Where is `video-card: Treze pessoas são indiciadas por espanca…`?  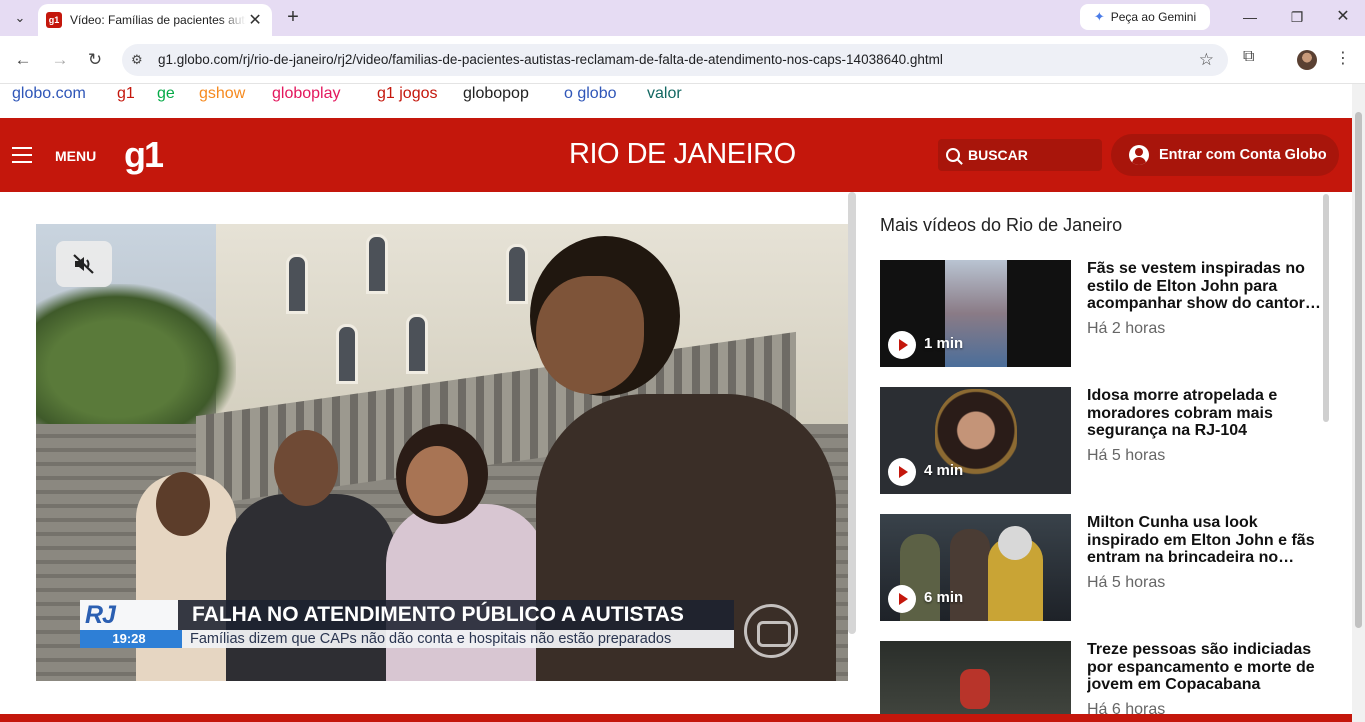 video-card: Treze pessoas são indiciadas por espanca… is located at coordinates (1101, 677).